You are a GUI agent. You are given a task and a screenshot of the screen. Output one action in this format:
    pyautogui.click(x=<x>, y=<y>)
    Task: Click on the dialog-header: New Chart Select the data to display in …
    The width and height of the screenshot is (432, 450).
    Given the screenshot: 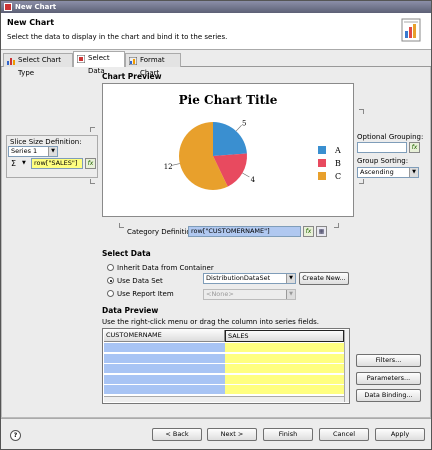 What is the action you would take?
    pyautogui.click(x=216, y=31)
    